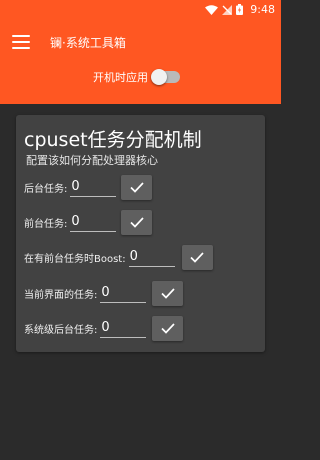 The image size is (320, 460). What do you see at coordinates (113, 140) in the screenshot?
I see `card-title: cpuset任务分配机制` at bounding box center [113, 140].